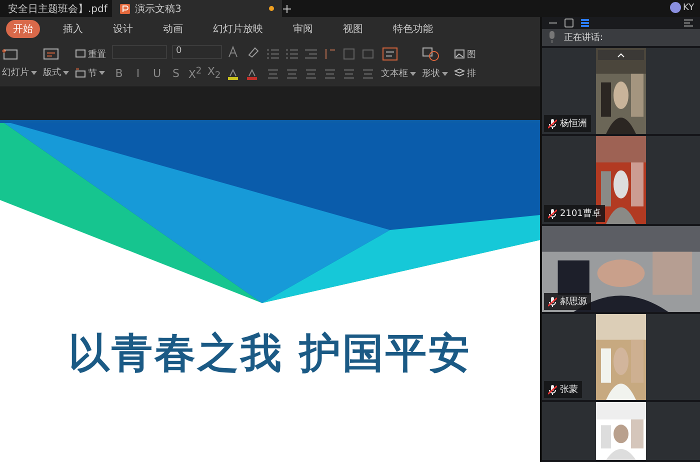  I want to click on format-button: X$_{2}$, so click(214, 73).